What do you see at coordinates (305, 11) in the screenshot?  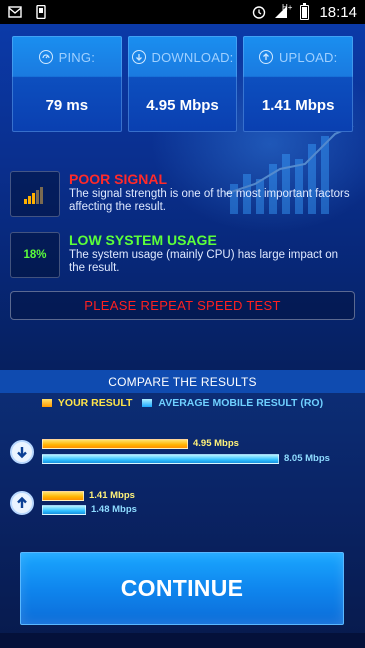 I see `battery-icon` at bounding box center [305, 11].